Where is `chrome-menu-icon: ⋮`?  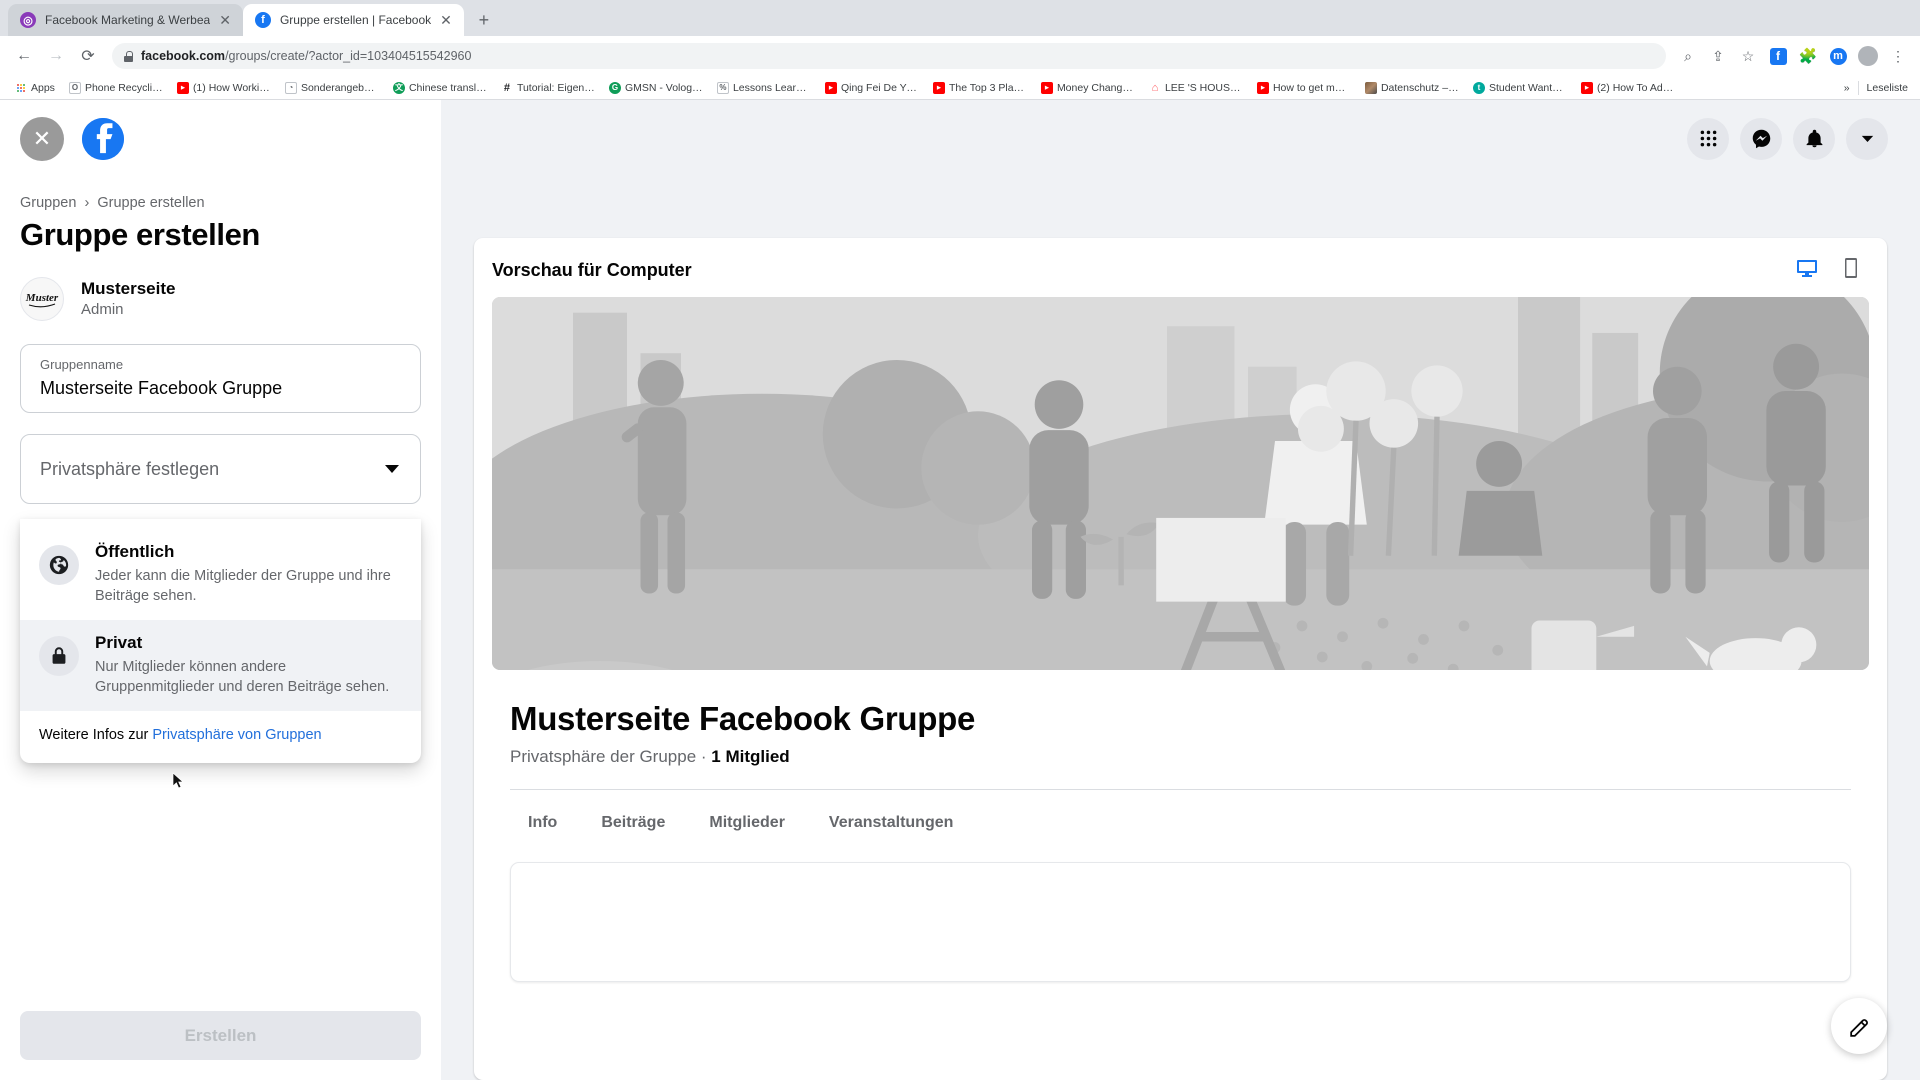
chrome-menu-icon: ⋮ is located at coordinates (1898, 56).